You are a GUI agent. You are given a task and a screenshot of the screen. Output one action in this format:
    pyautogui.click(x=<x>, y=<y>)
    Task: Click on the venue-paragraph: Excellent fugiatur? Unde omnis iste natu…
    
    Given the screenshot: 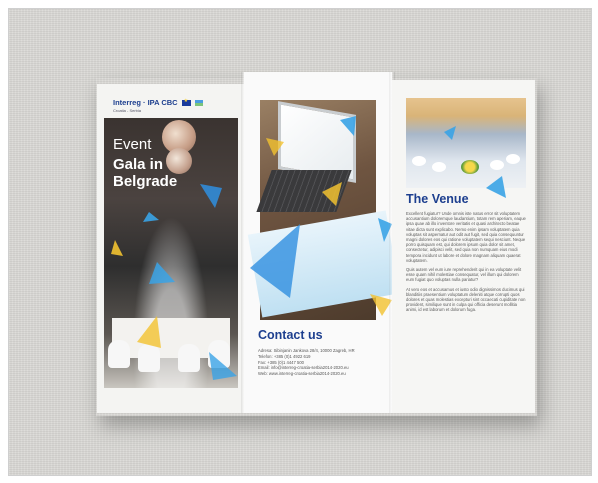 What is the action you would take?
    pyautogui.click(x=466, y=237)
    